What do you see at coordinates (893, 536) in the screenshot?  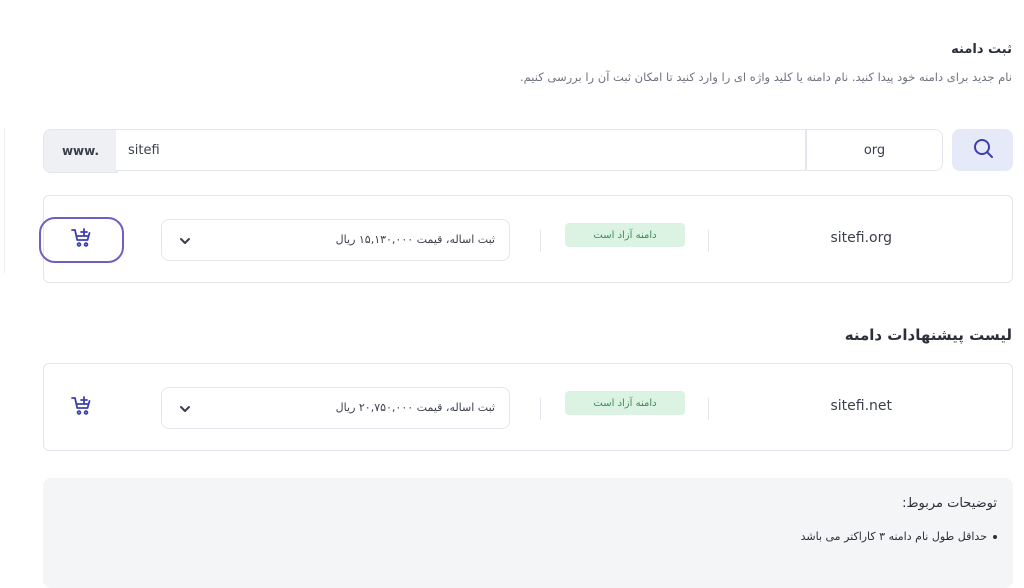 I see `note-text: حداقل طول نام دامنه ۳ کاراکتر می باشد` at bounding box center [893, 536].